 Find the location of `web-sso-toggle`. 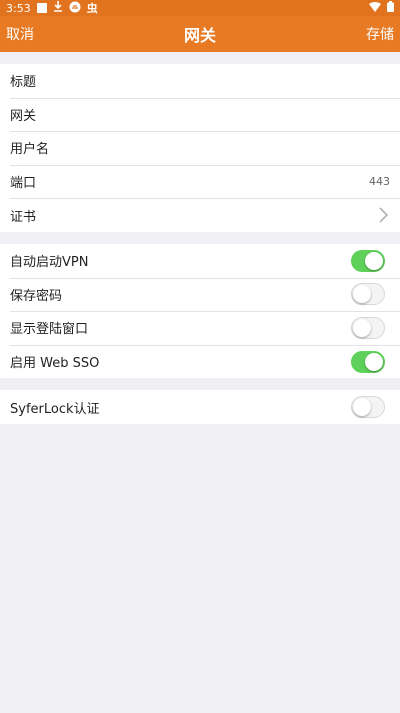

web-sso-toggle is located at coordinates (368, 361).